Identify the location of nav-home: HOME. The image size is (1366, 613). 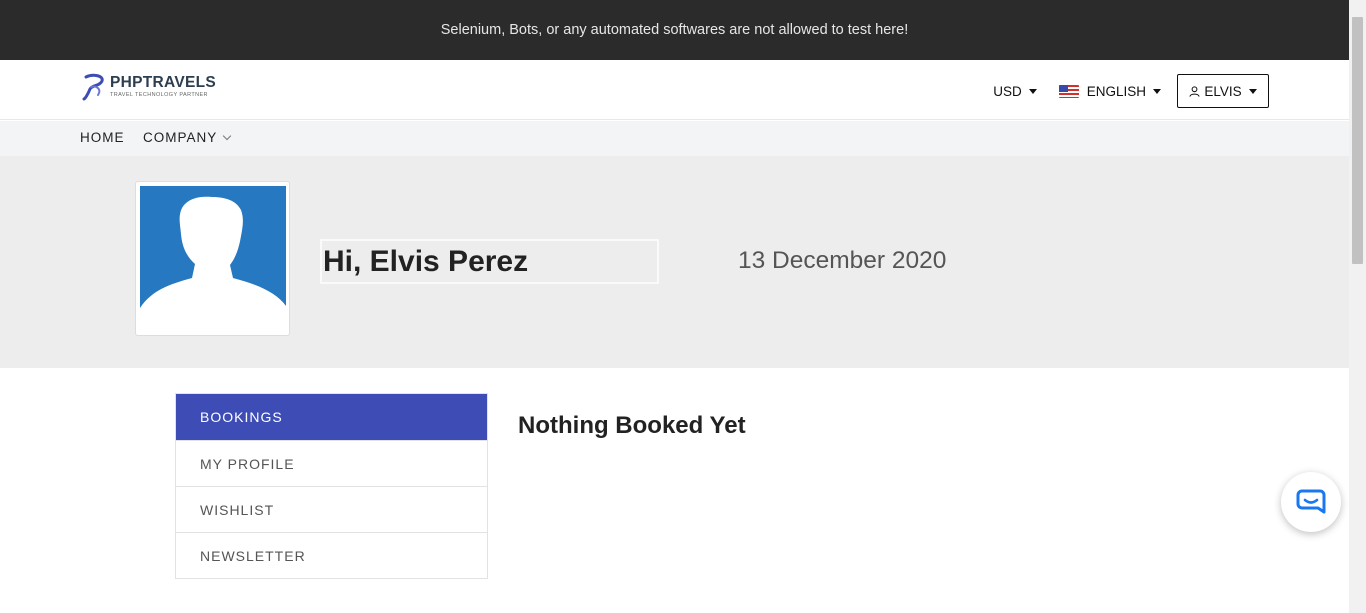
(102, 137).